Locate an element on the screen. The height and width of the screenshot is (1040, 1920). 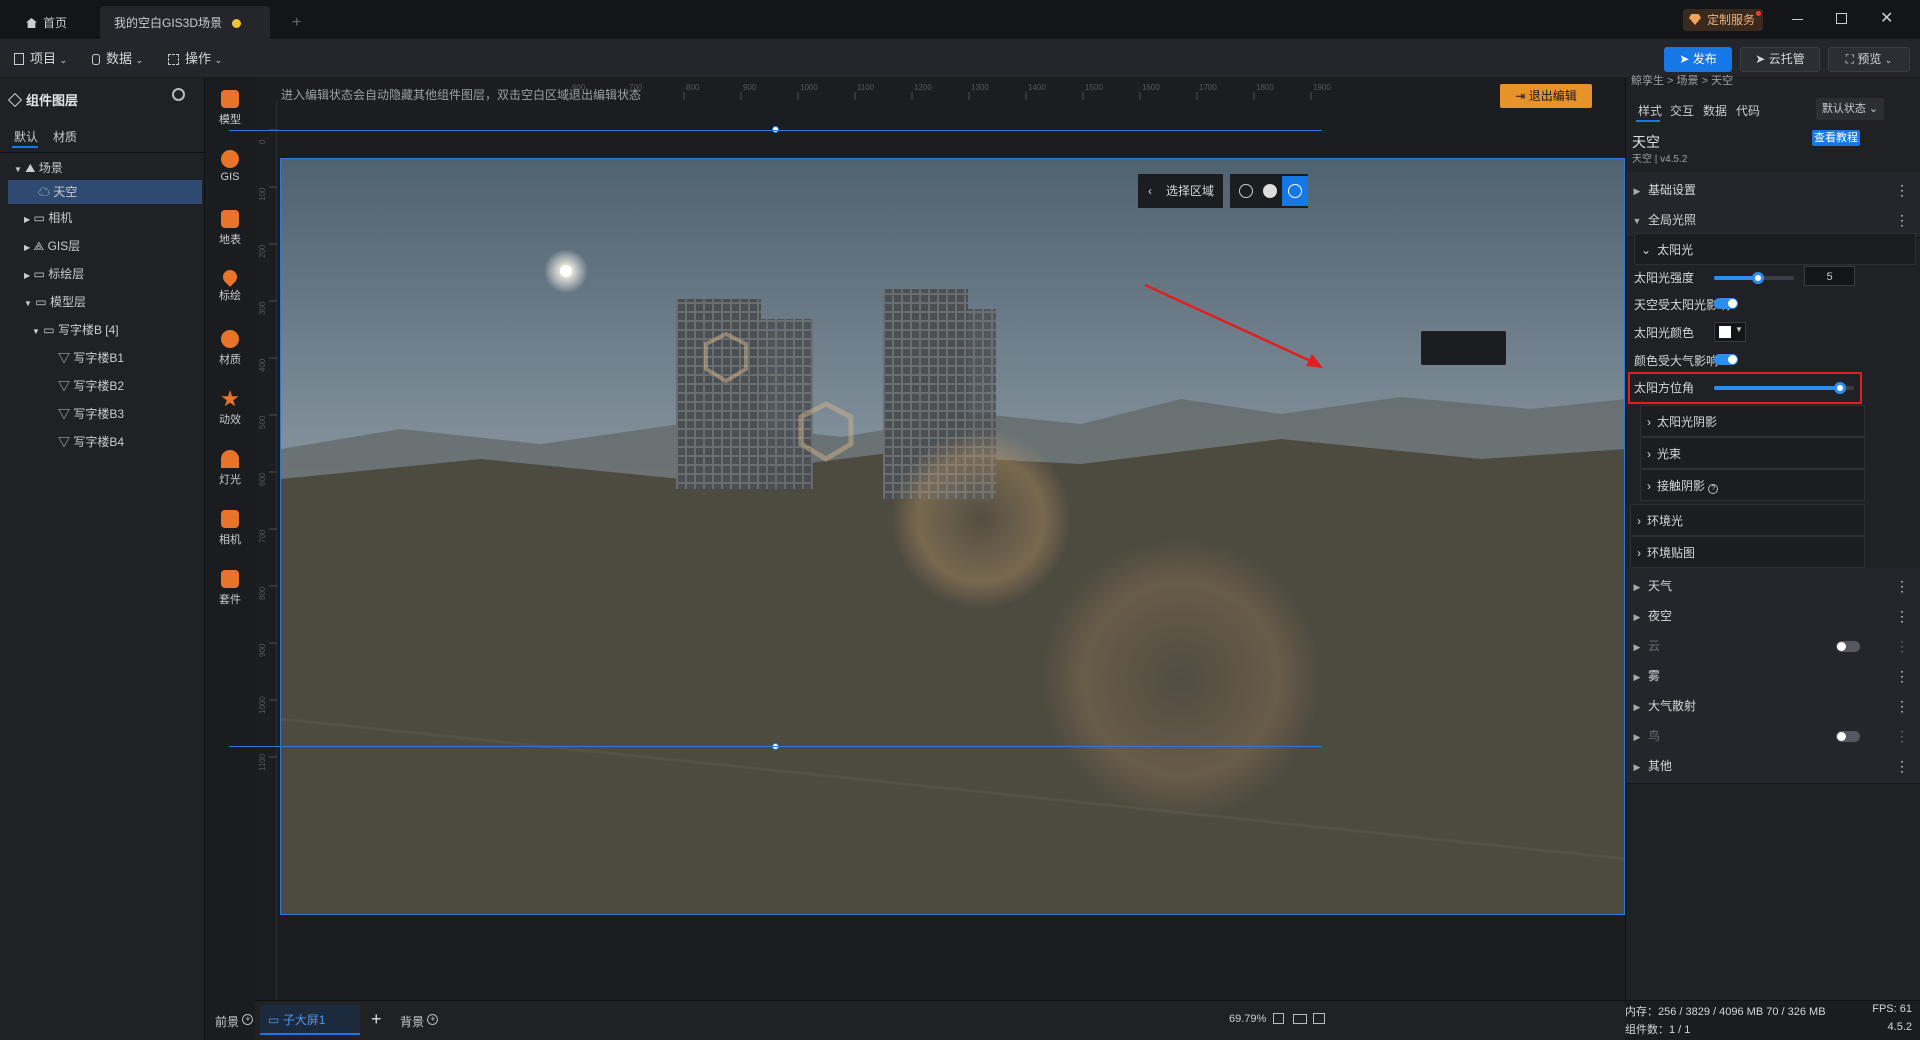
sun-intensity-slider is located at coordinates (1754, 278).